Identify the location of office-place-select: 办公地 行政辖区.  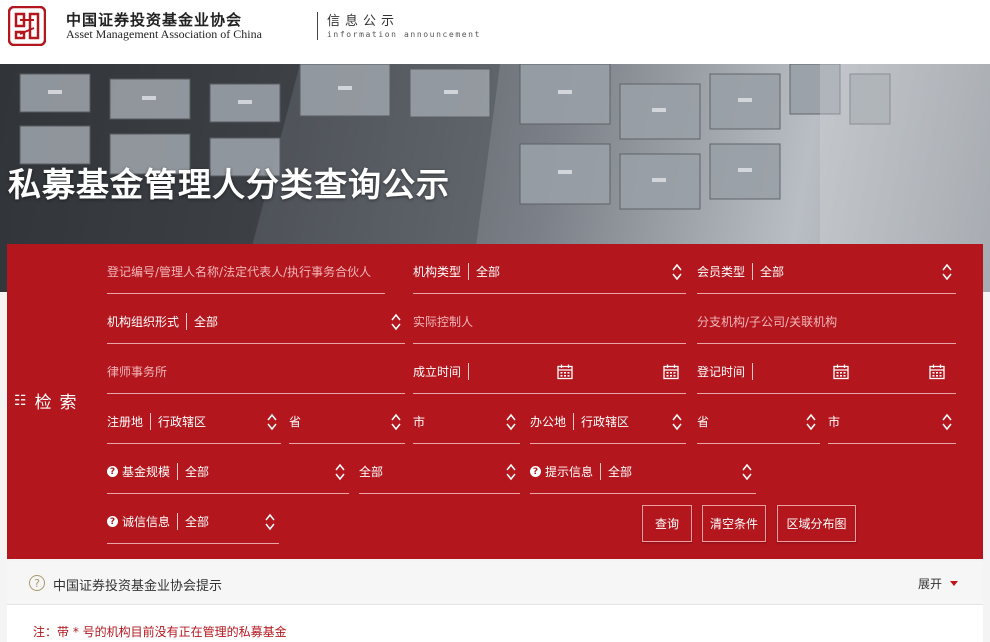
(608, 422).